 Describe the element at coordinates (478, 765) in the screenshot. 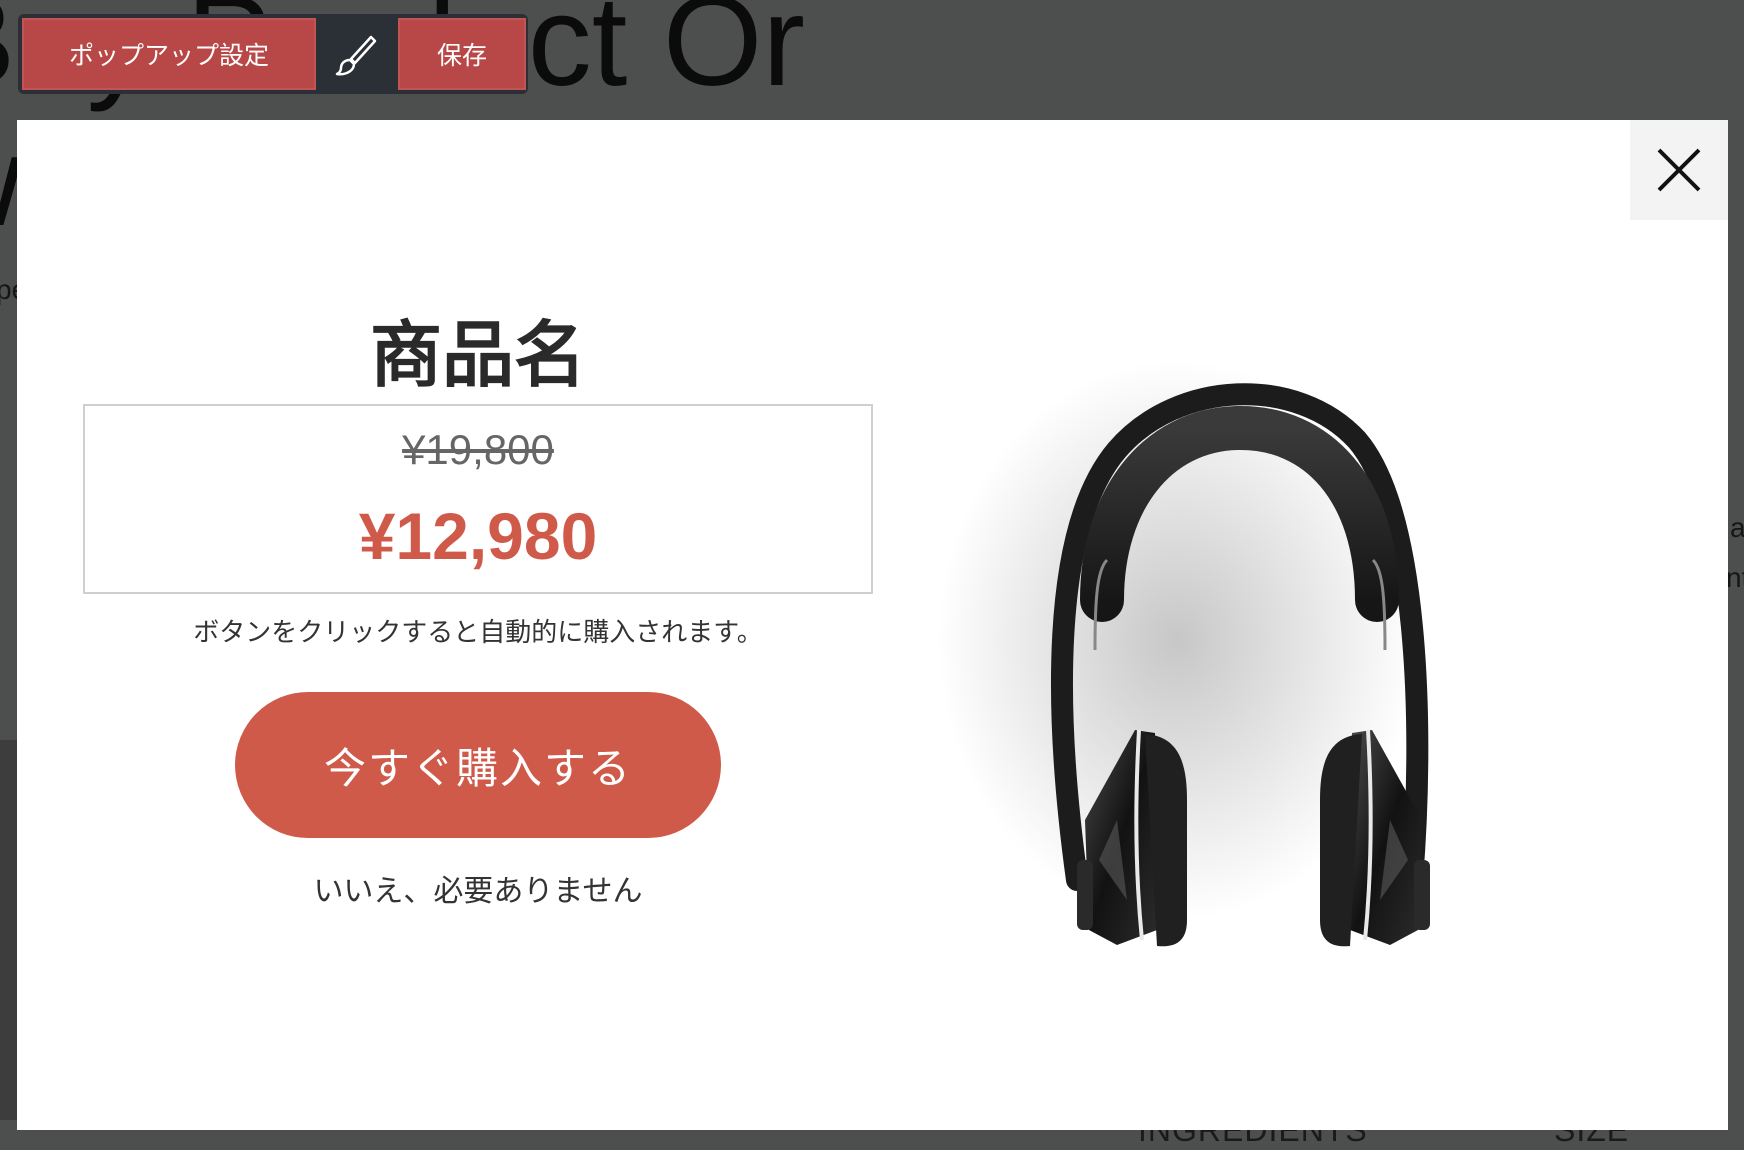

I see `buy-now-button: 今すぐ購入する` at that location.